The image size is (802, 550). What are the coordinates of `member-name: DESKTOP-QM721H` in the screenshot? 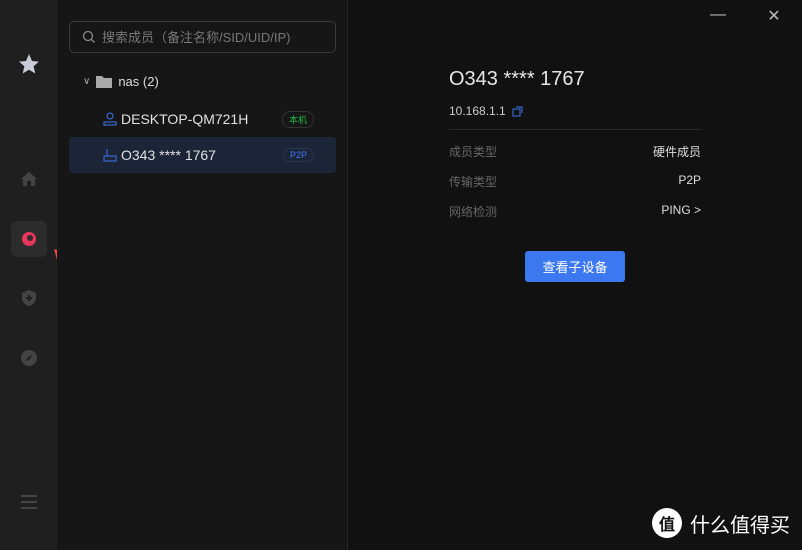 It's located at (185, 119).